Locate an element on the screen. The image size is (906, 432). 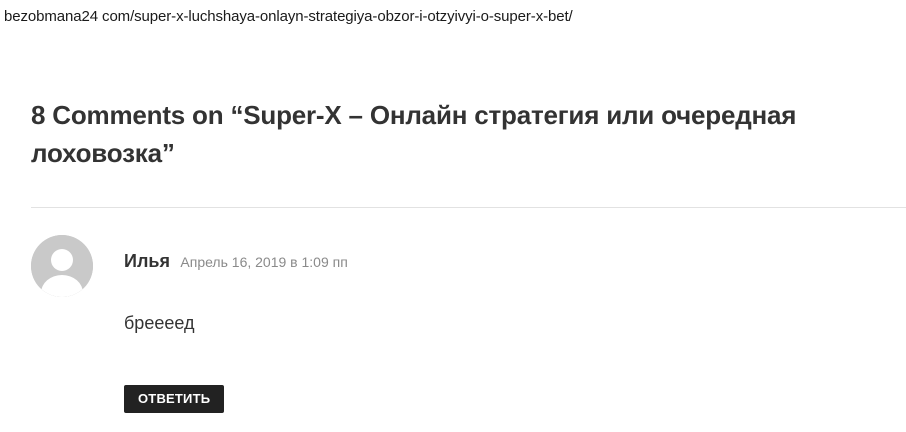
comment-author: Илья is located at coordinates (147, 261).